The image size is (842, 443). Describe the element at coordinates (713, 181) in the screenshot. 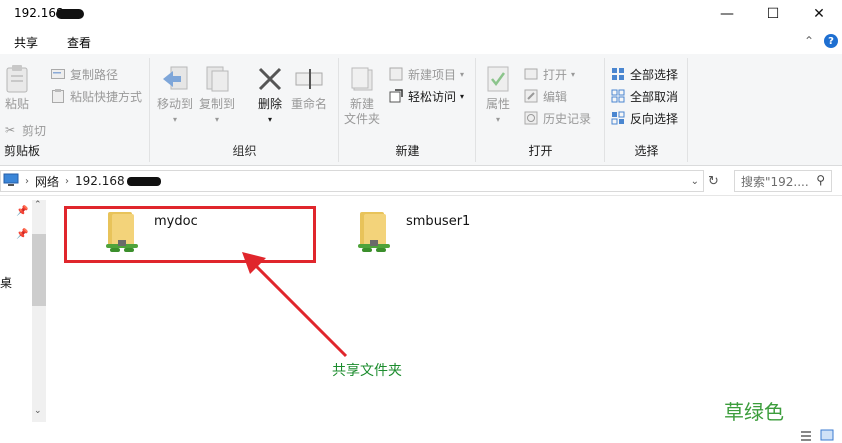

I see `refresh-icon: ↻` at that location.